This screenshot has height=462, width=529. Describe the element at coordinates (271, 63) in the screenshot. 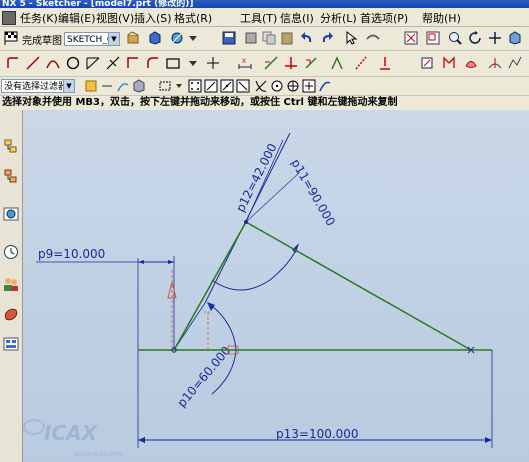

I see `constraints-icon` at that location.